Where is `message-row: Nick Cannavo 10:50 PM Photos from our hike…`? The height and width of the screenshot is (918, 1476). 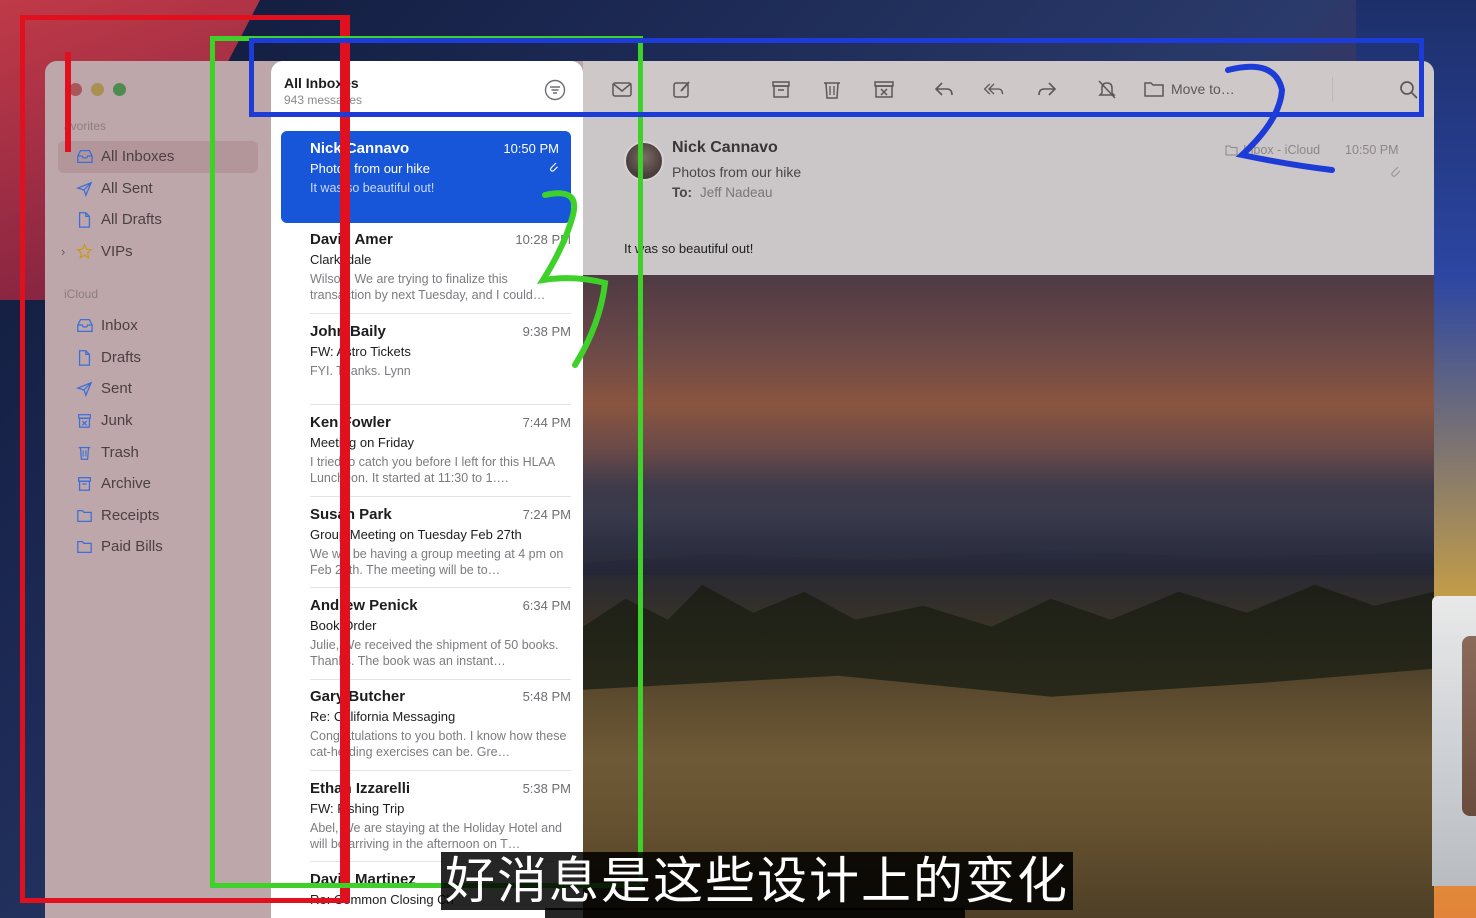
message-row: Nick Cannavo 10:50 PM Photos from our hike… is located at coordinates (426, 177).